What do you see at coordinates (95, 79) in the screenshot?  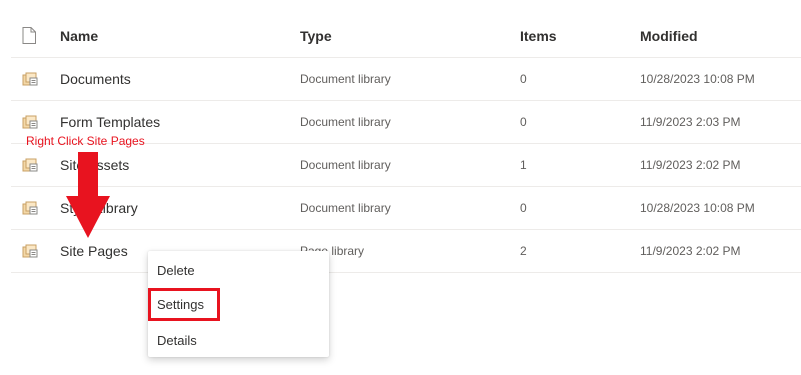 I see `row-name: Documents` at bounding box center [95, 79].